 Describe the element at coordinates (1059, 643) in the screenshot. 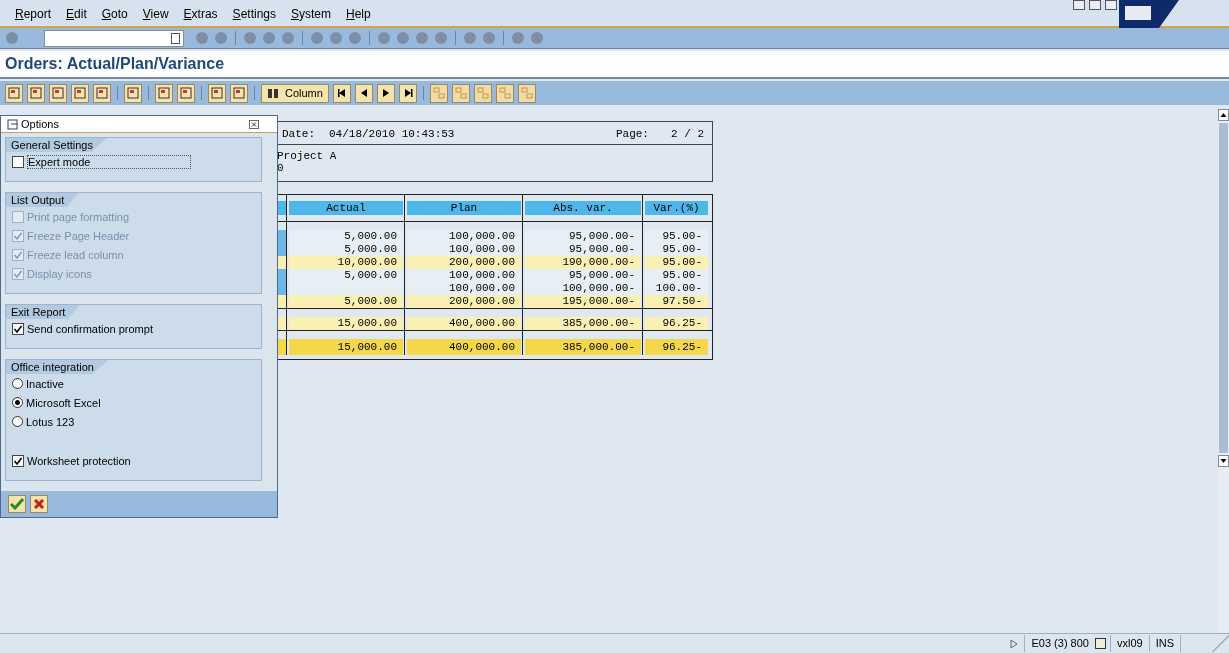

I see `system-info: E03 (3) 800` at that location.